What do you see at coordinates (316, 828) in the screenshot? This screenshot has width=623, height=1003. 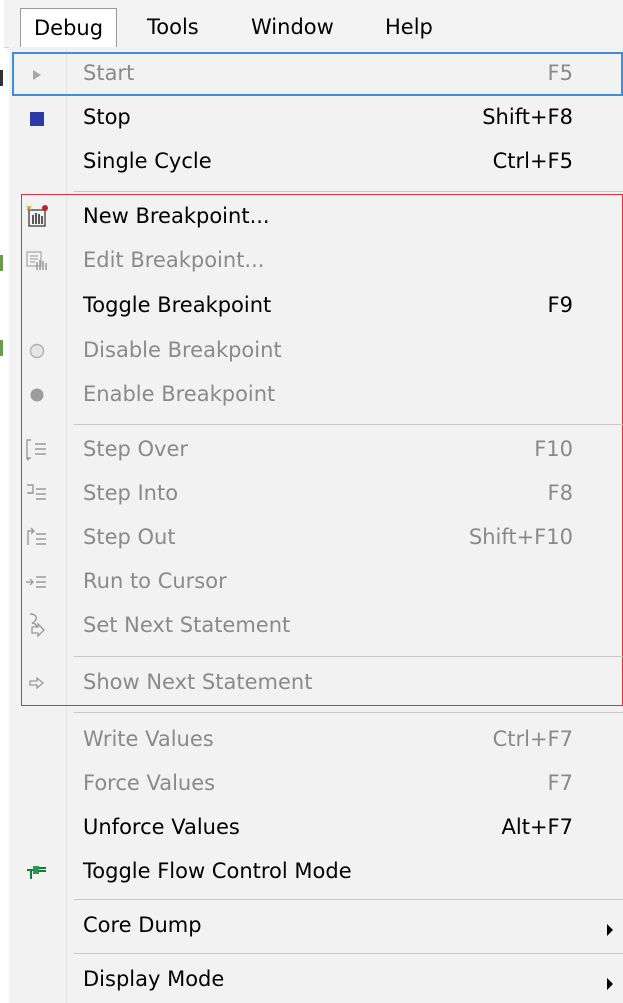 I see `menu-item-unforce-values: Unforce Values Alt+F7` at bounding box center [316, 828].